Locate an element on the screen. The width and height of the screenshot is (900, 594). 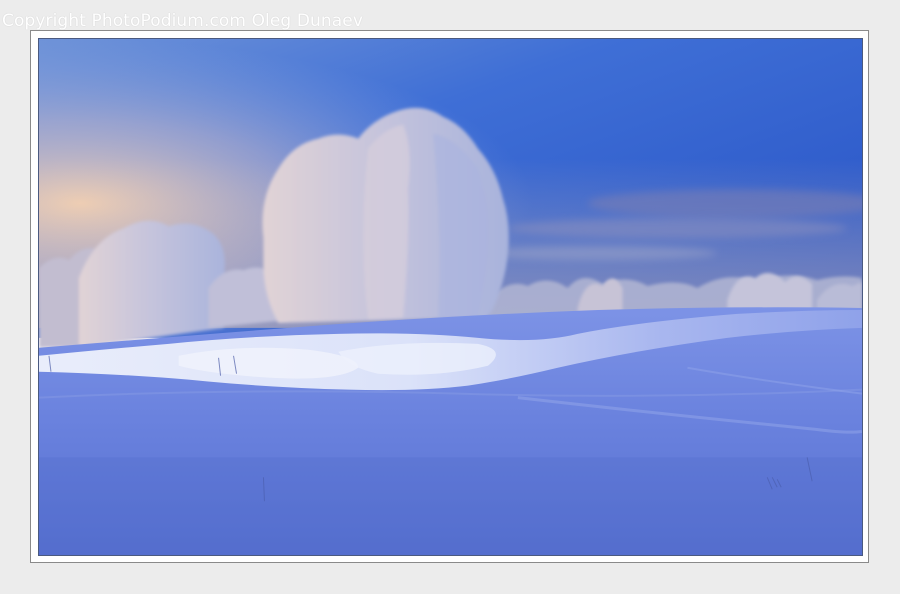
watermark-text: Copyright PhotoPodium.com Oleg Dunaev is located at coordinates (183, 21).